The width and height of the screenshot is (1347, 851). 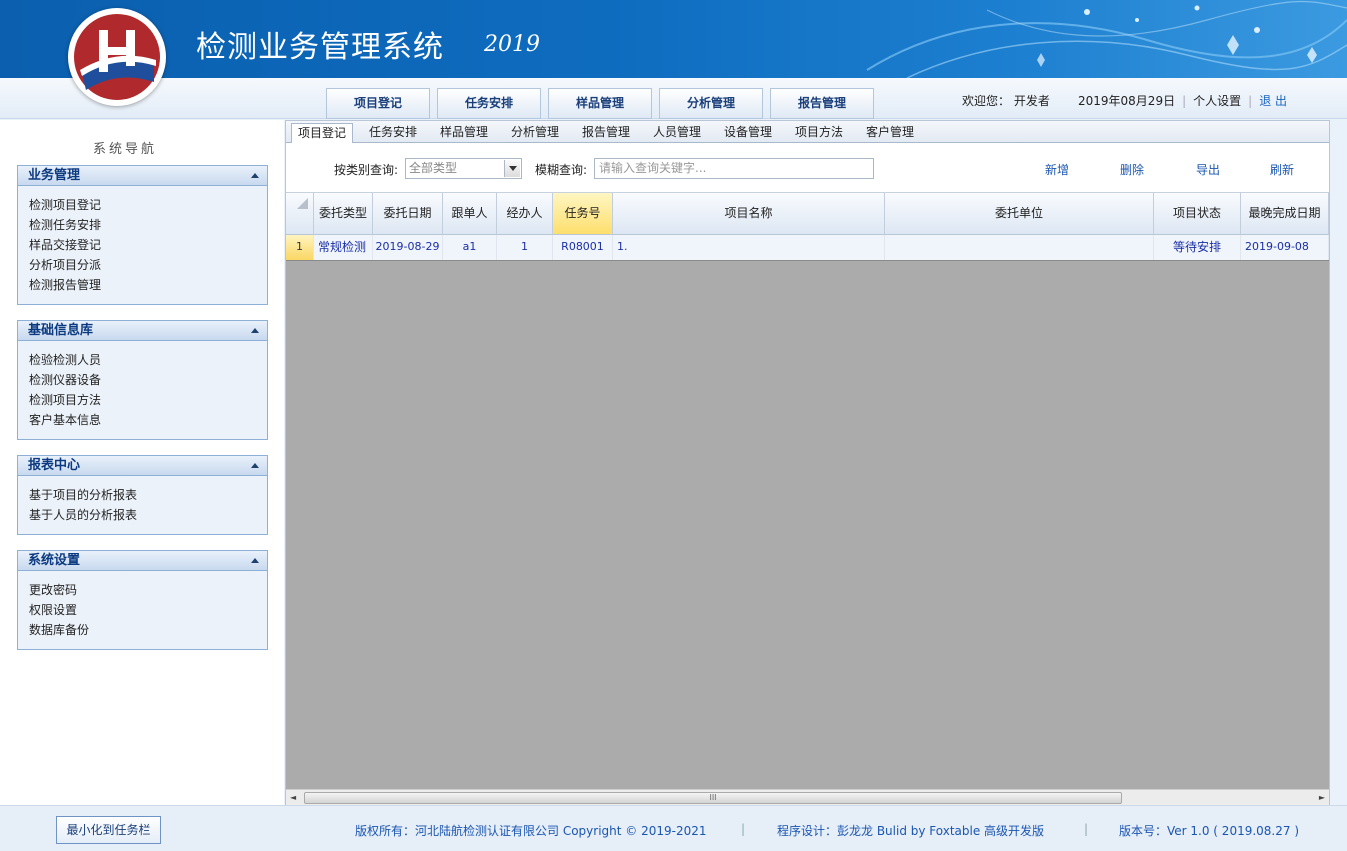 I want to click on table-cell: R08001, so click(x=583, y=247).